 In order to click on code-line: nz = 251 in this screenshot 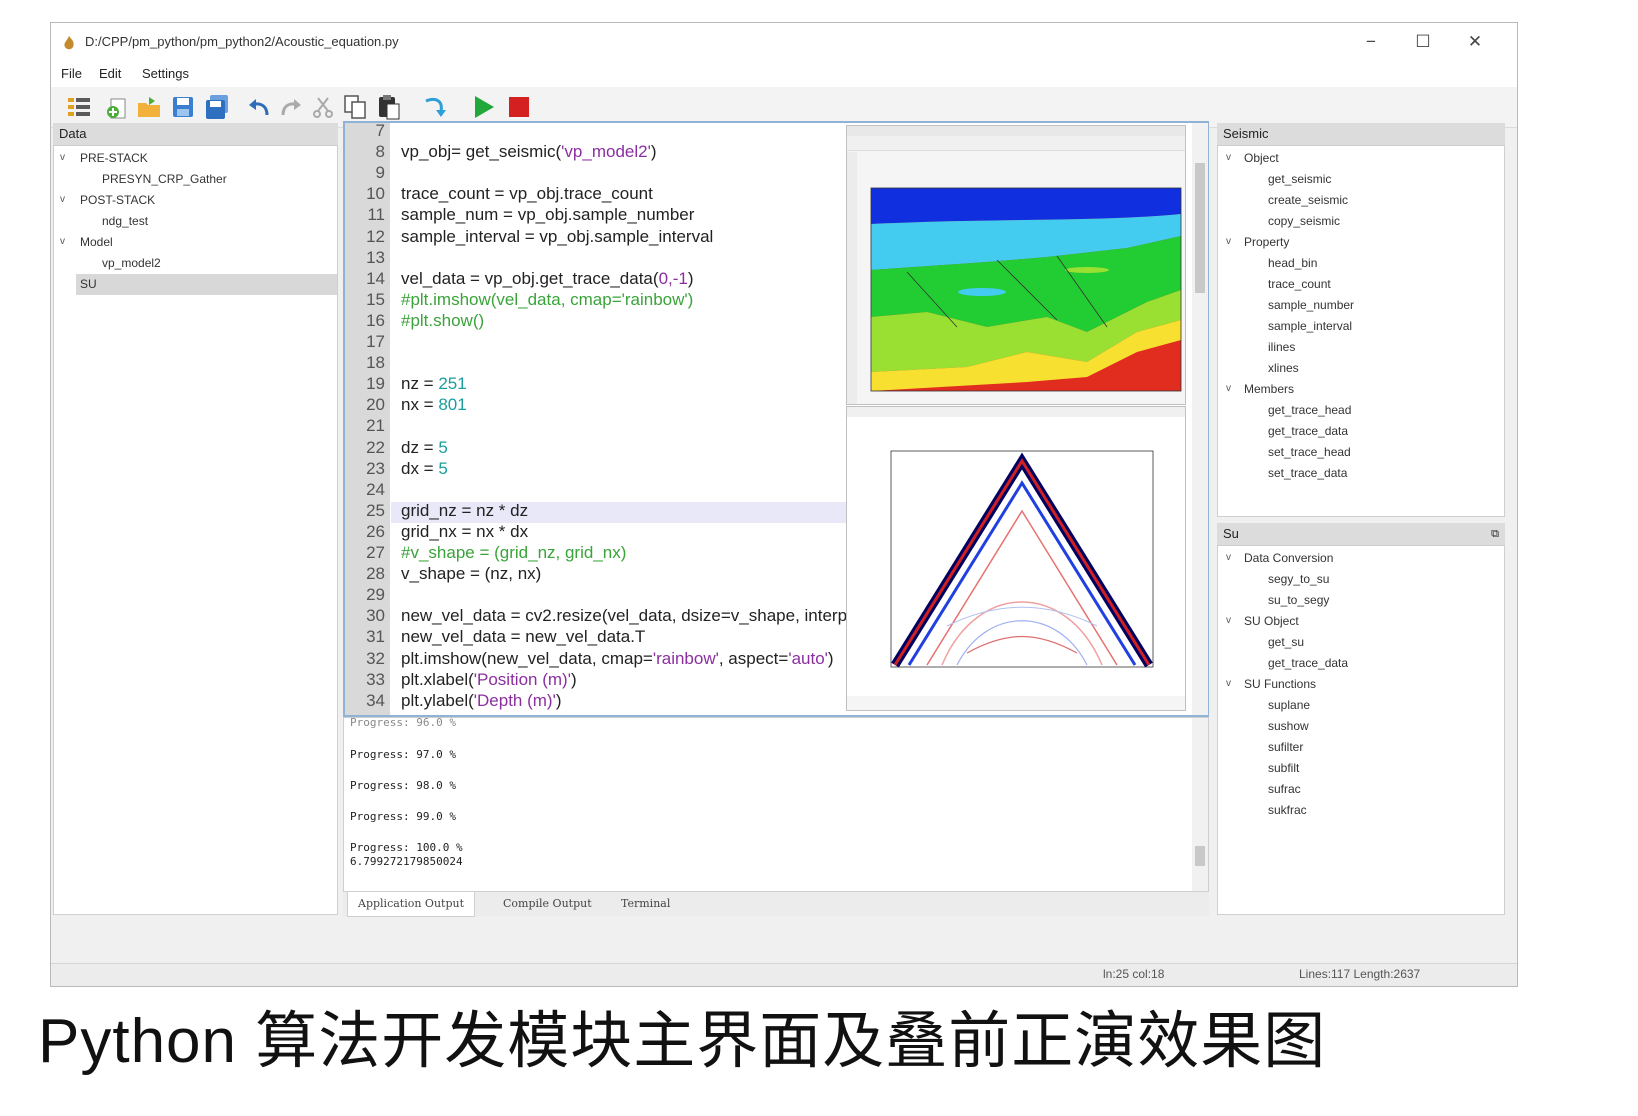, I will do `click(434, 384)`.